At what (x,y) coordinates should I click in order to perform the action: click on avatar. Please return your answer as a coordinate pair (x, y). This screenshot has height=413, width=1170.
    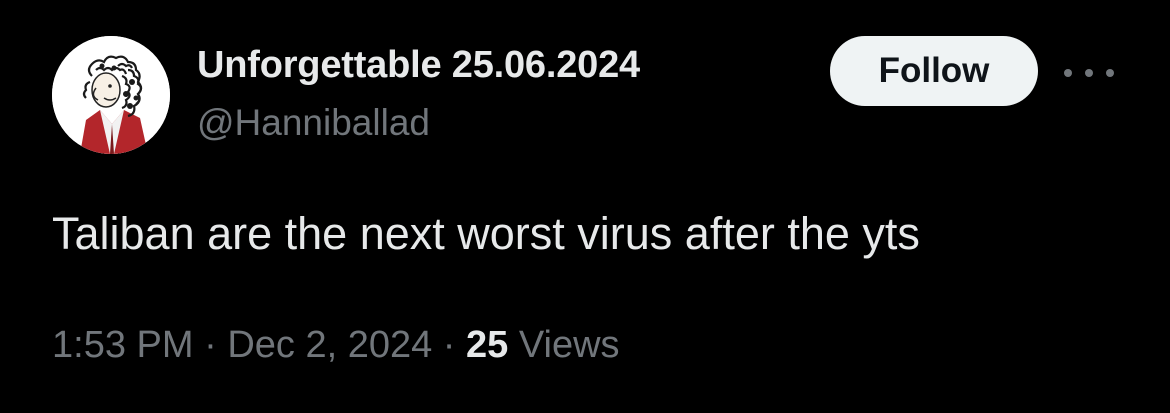
    Looking at the image, I should click on (111, 95).